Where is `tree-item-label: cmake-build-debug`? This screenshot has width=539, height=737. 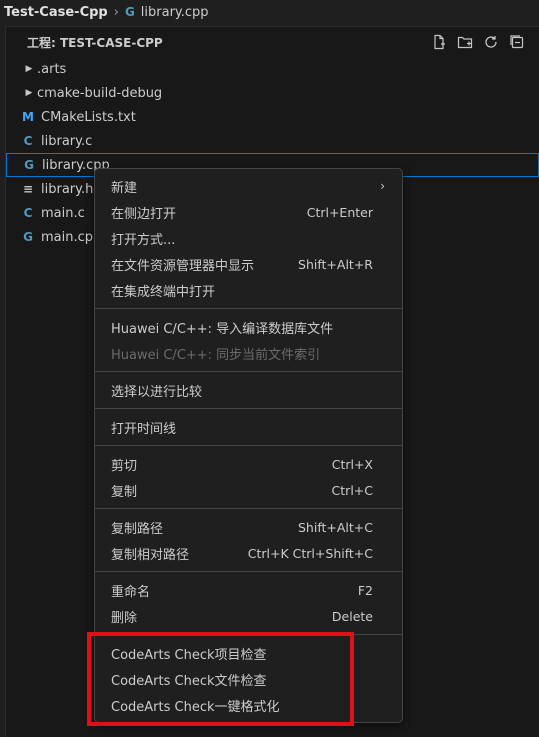 tree-item-label: cmake-build-debug is located at coordinates (100, 93).